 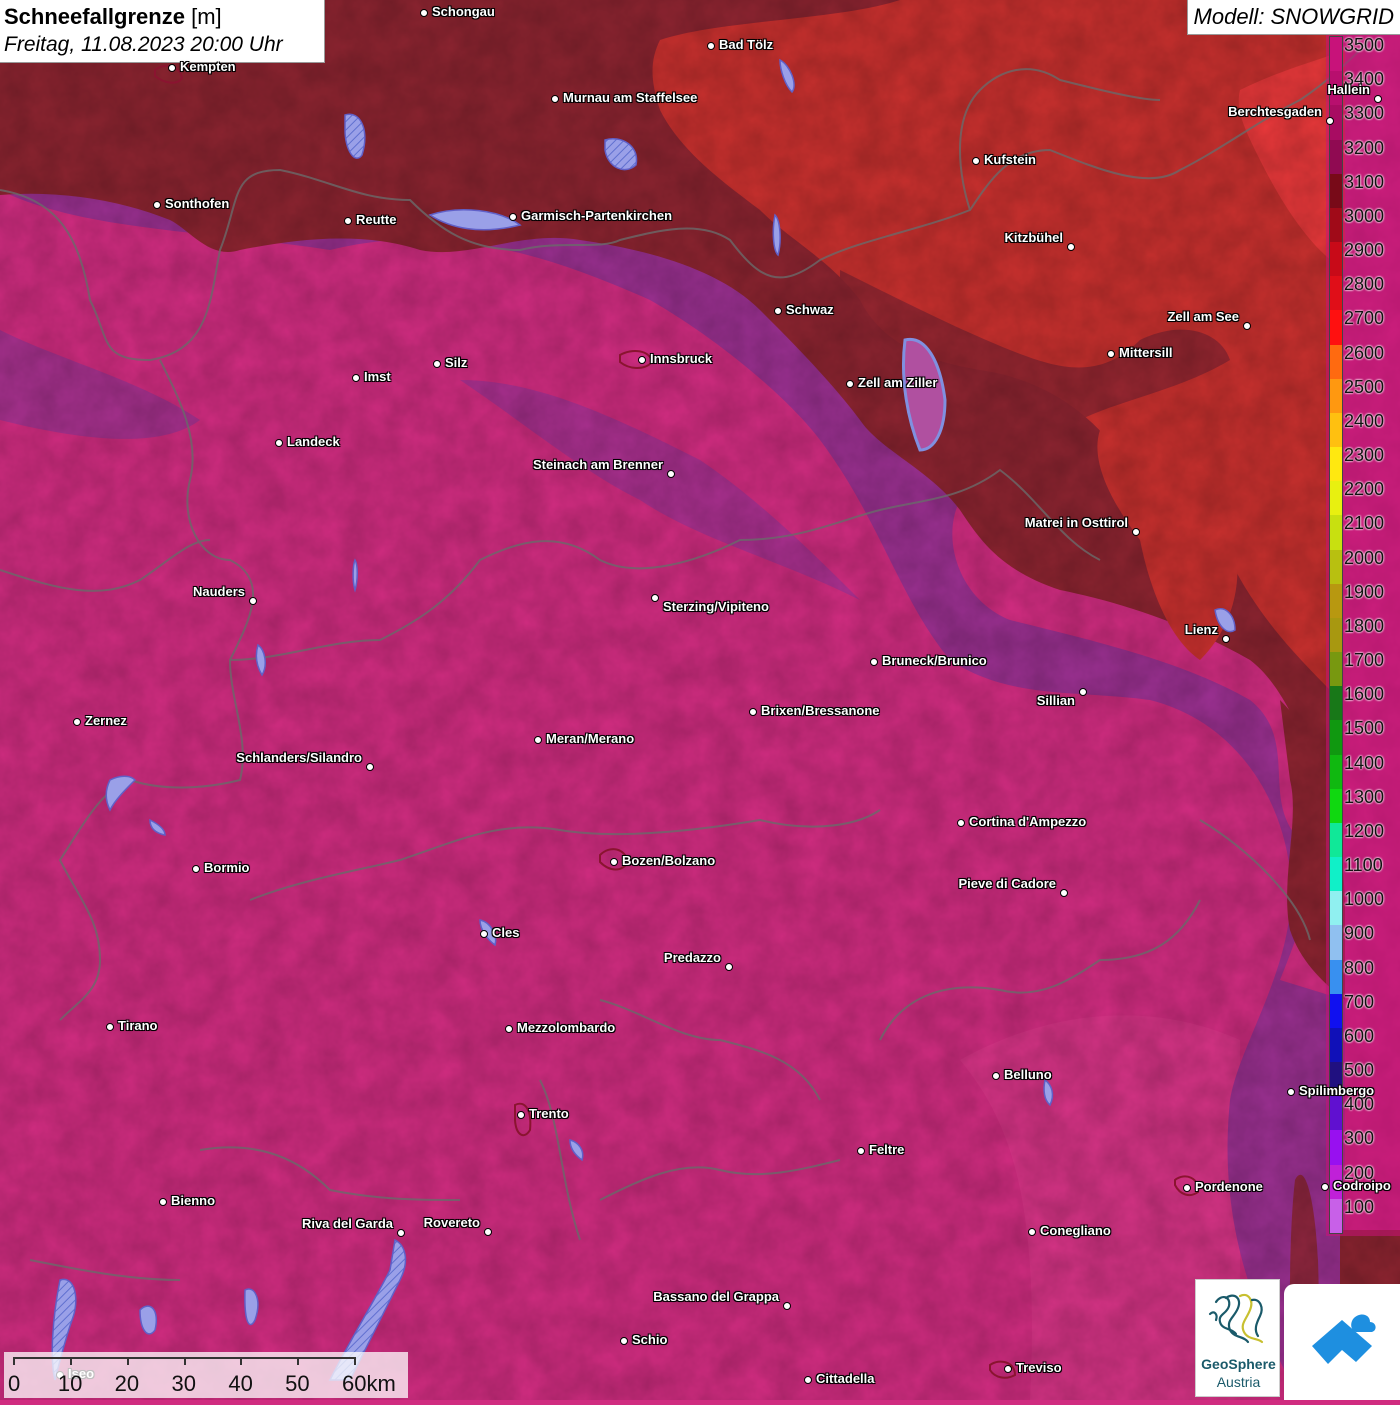 What do you see at coordinates (1203, 317) in the screenshot?
I see `city-label: Zell am See` at bounding box center [1203, 317].